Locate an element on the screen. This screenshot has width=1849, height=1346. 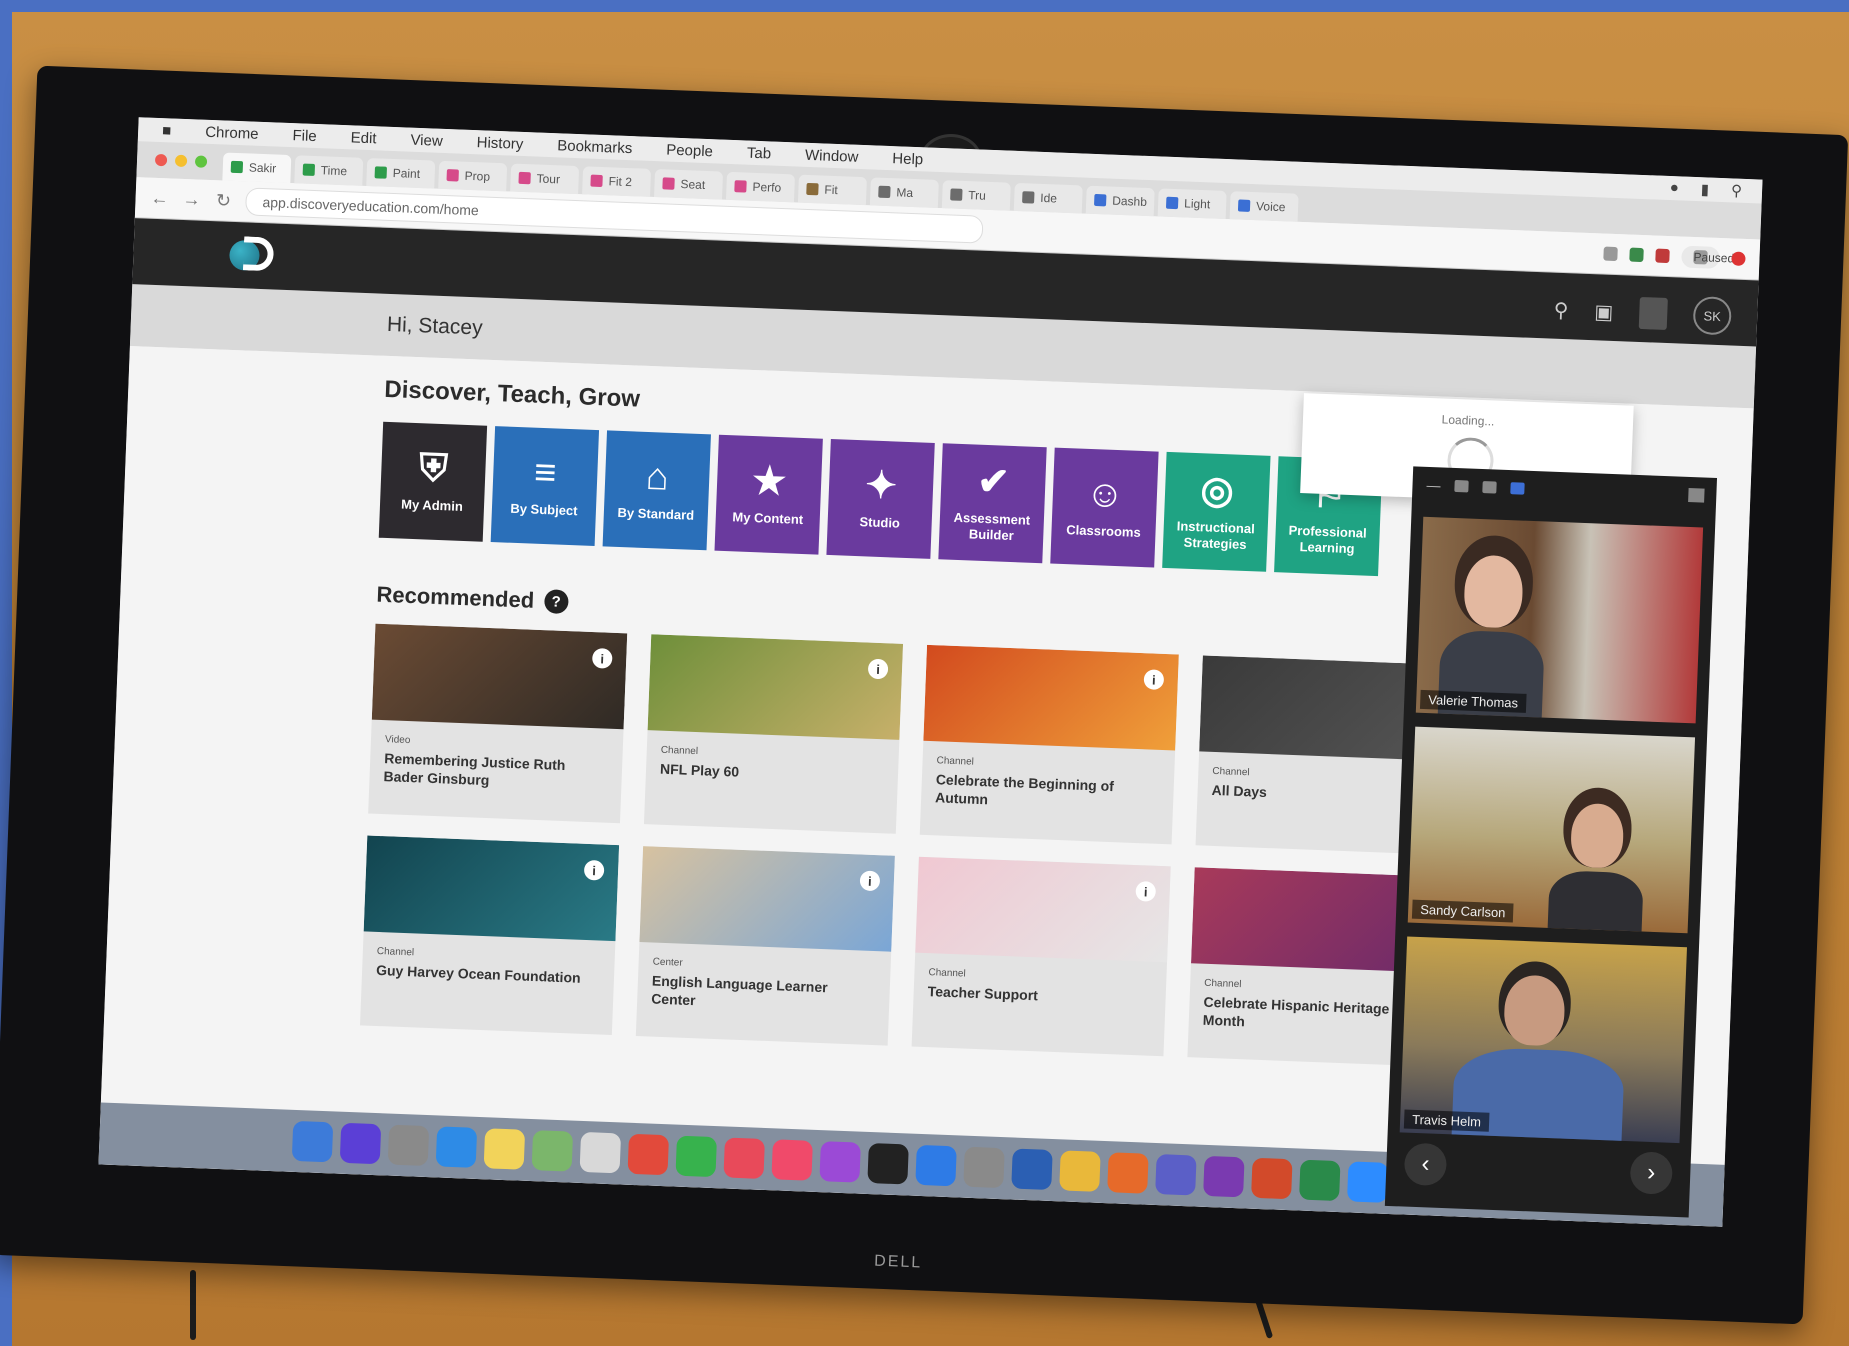
battery-icon: ▮ is located at coordinates (1704, 189).